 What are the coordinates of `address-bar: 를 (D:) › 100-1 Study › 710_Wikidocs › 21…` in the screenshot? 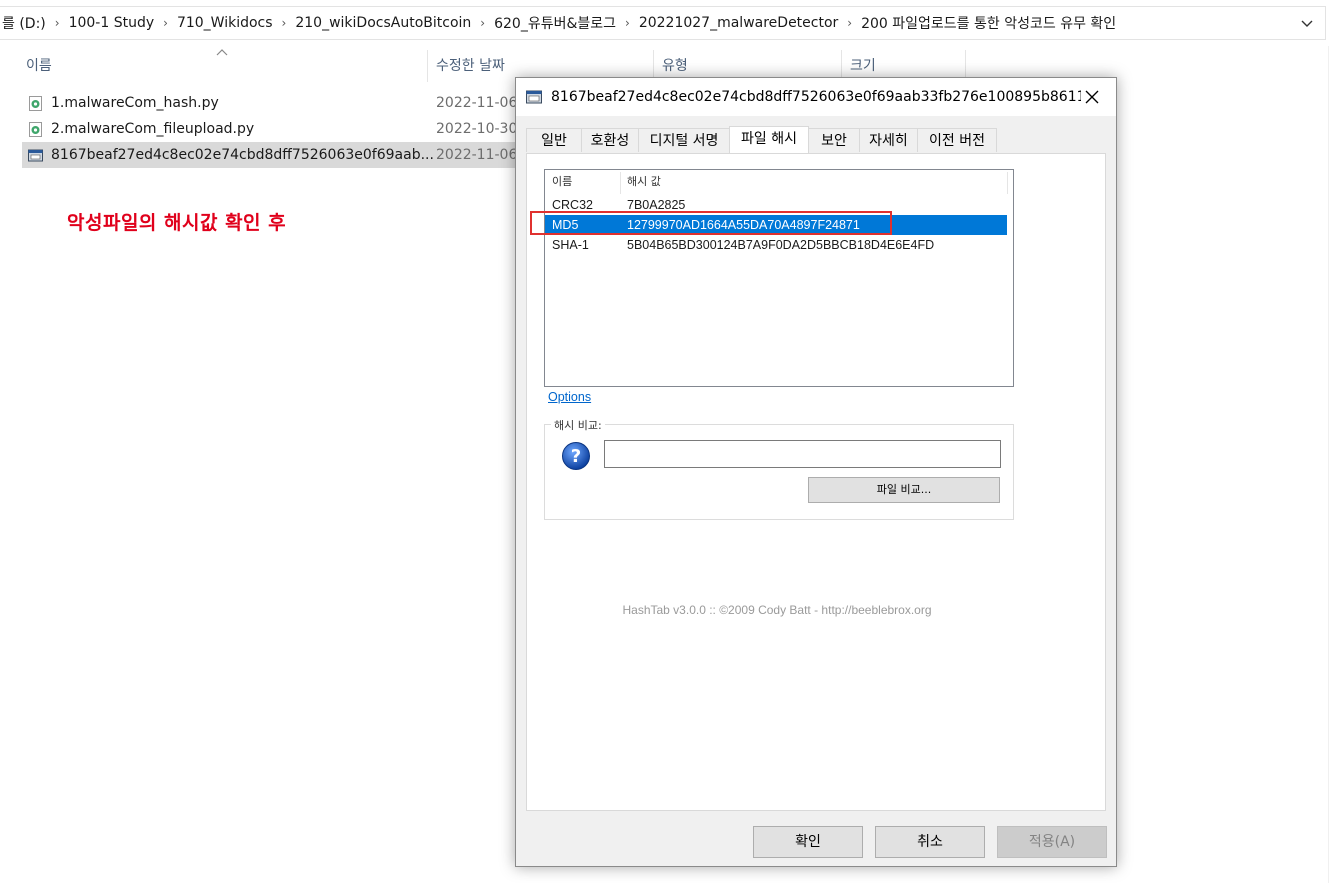 It's located at (670, 23).